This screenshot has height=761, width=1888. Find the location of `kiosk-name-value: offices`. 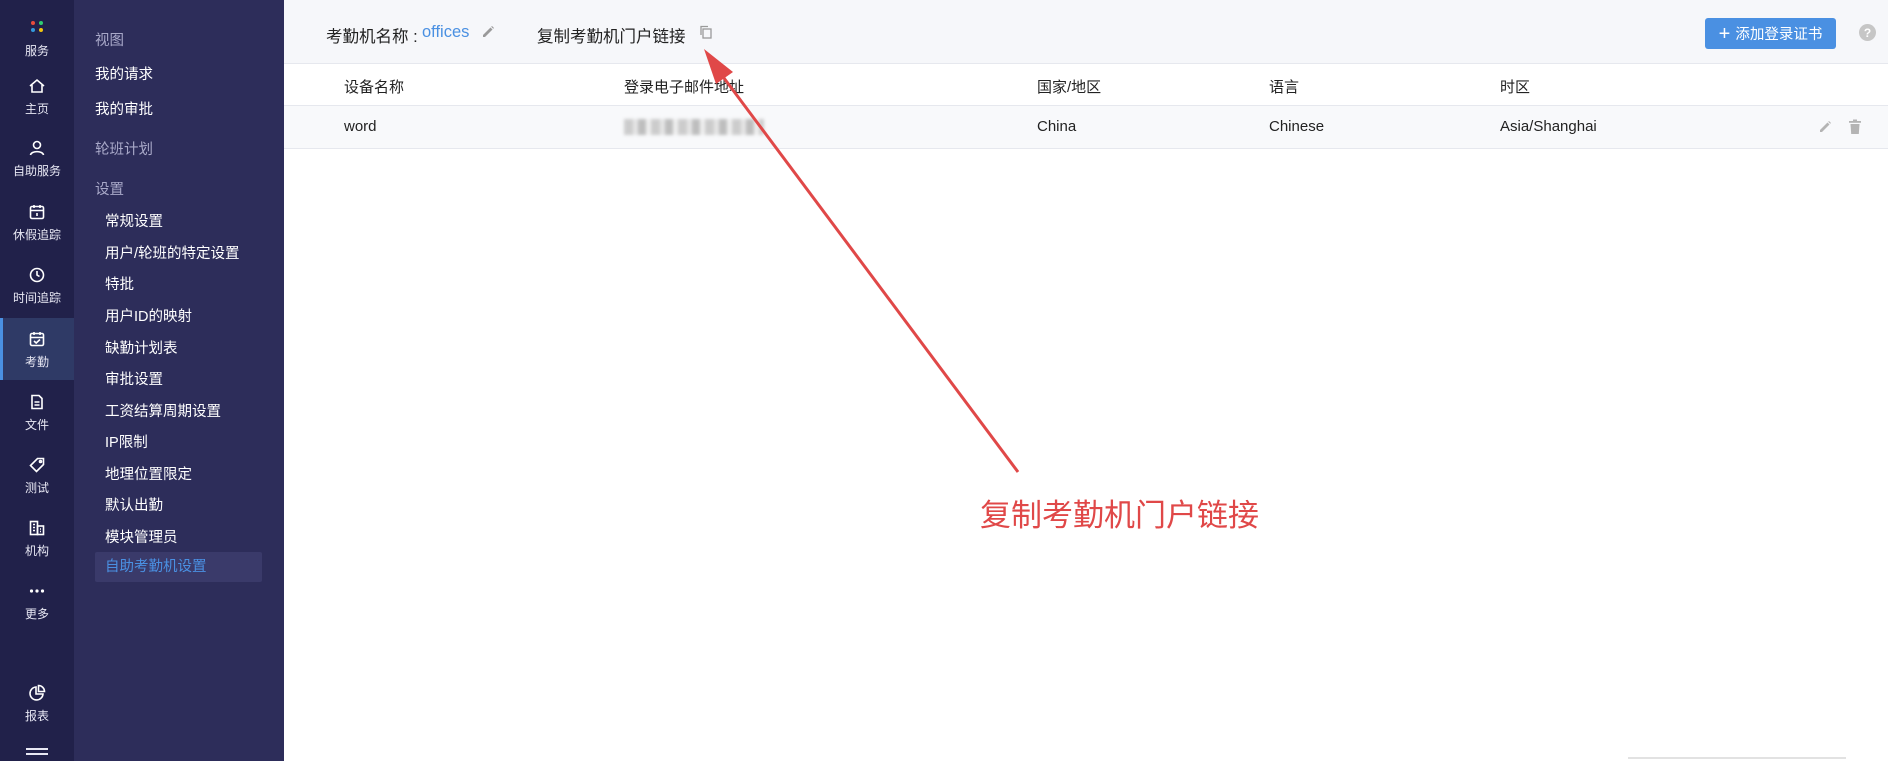

kiosk-name-value: offices is located at coordinates (445, 32).